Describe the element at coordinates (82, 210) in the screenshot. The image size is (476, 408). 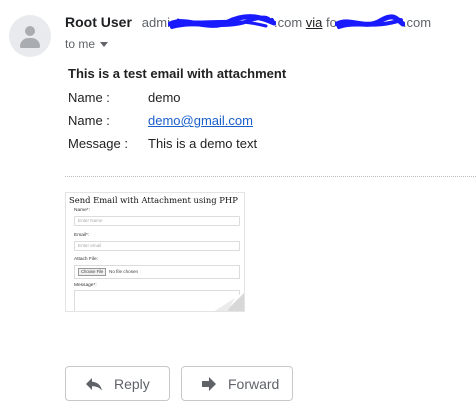
I see `thumbnail-name-label: Name*:` at that location.